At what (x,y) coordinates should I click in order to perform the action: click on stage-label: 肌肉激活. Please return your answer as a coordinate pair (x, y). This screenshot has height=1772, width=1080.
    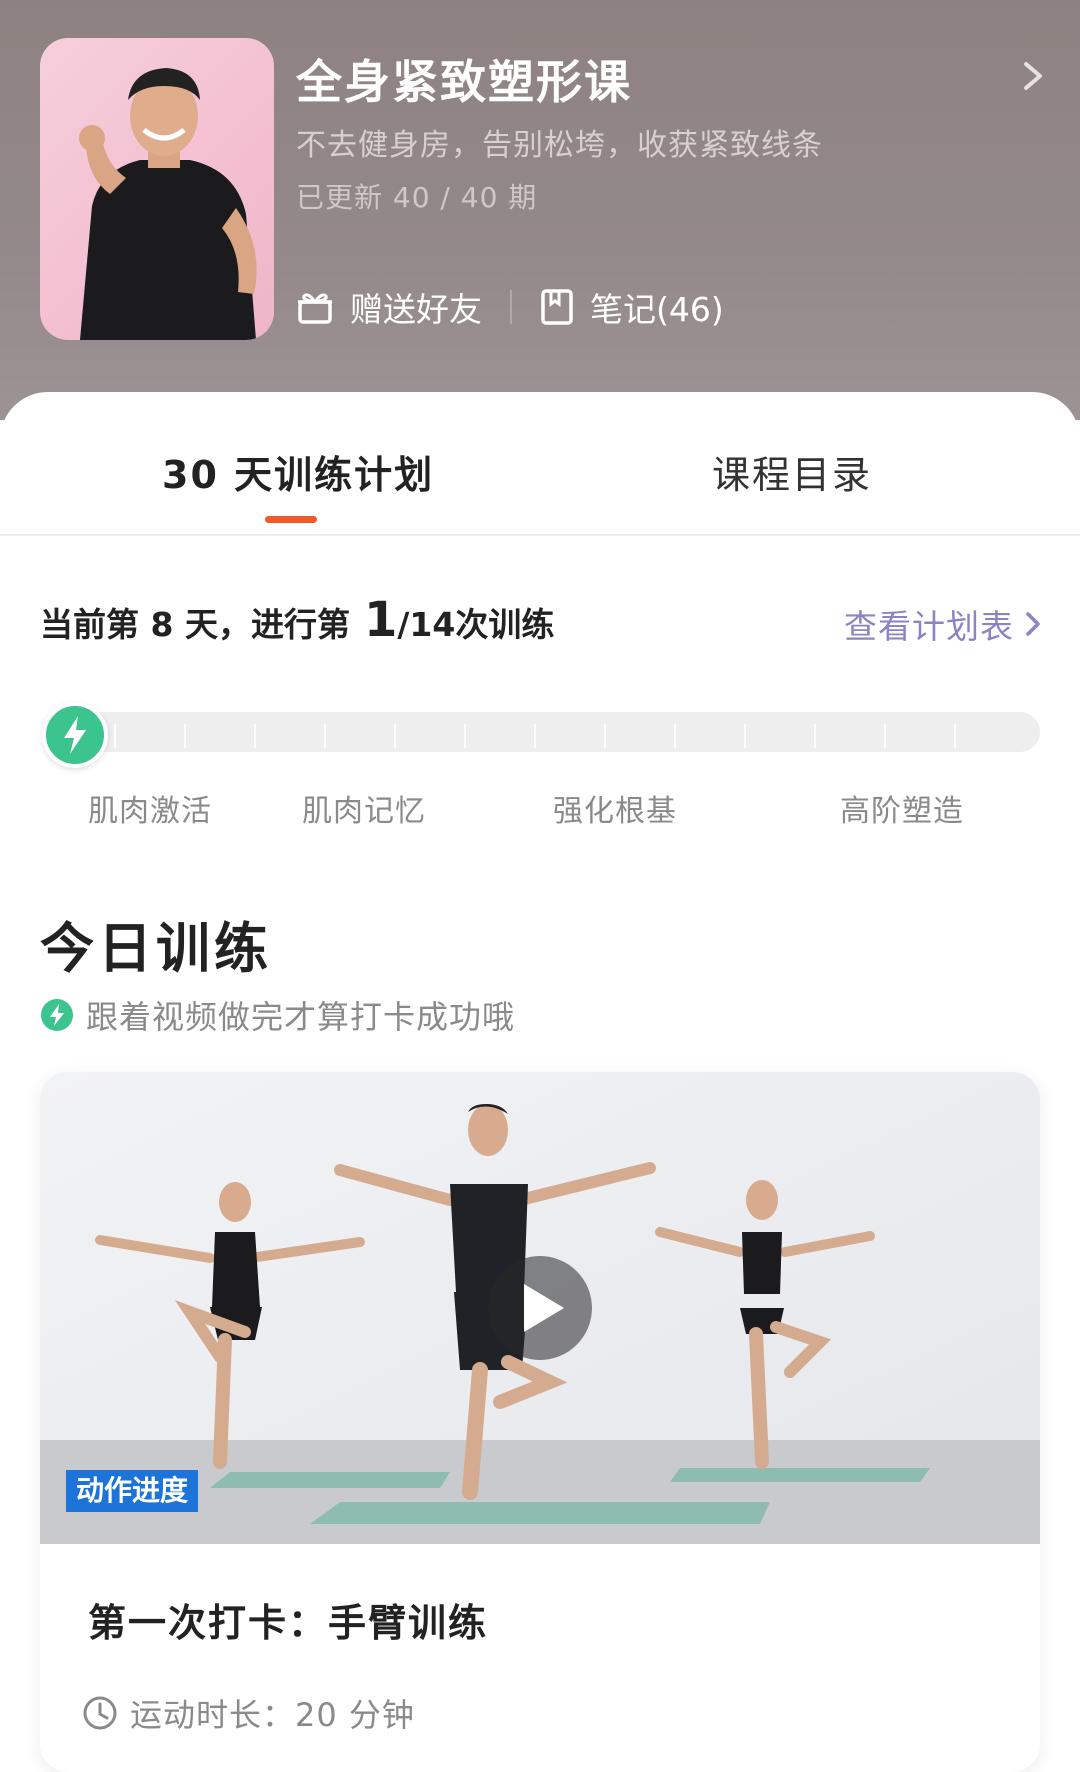
    Looking at the image, I should click on (150, 811).